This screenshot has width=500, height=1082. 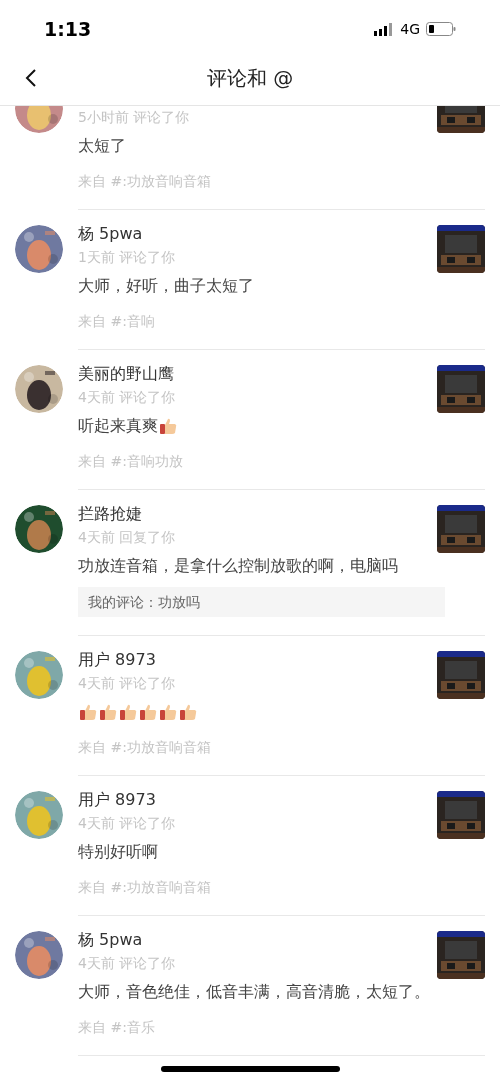 I want to click on status-time: 1:13, so click(x=68, y=29).